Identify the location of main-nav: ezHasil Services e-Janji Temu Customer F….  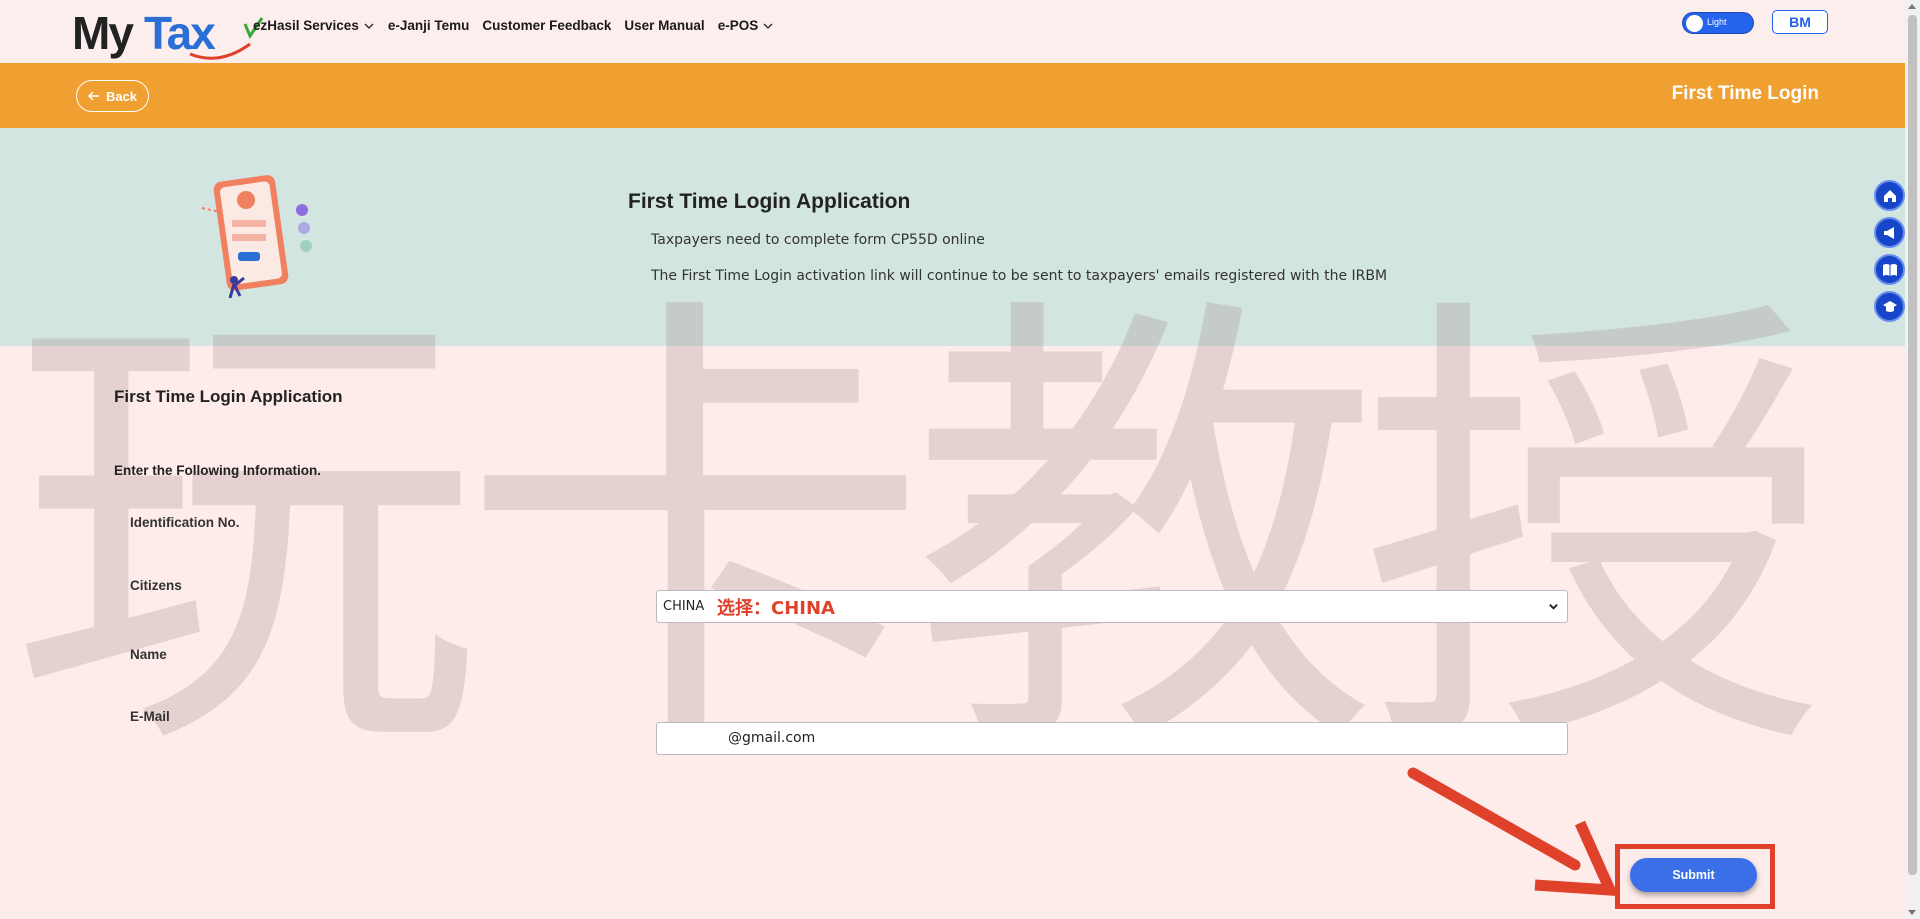
(513, 25).